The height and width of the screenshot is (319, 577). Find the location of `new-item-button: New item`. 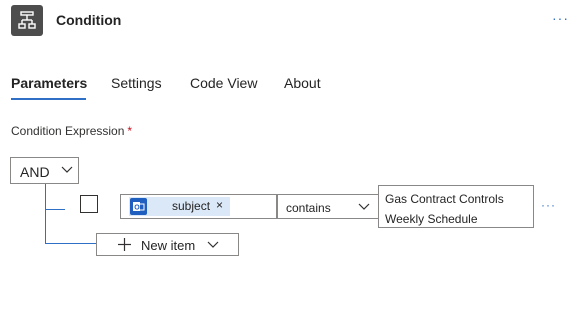

new-item-button: New item is located at coordinates (167, 244).